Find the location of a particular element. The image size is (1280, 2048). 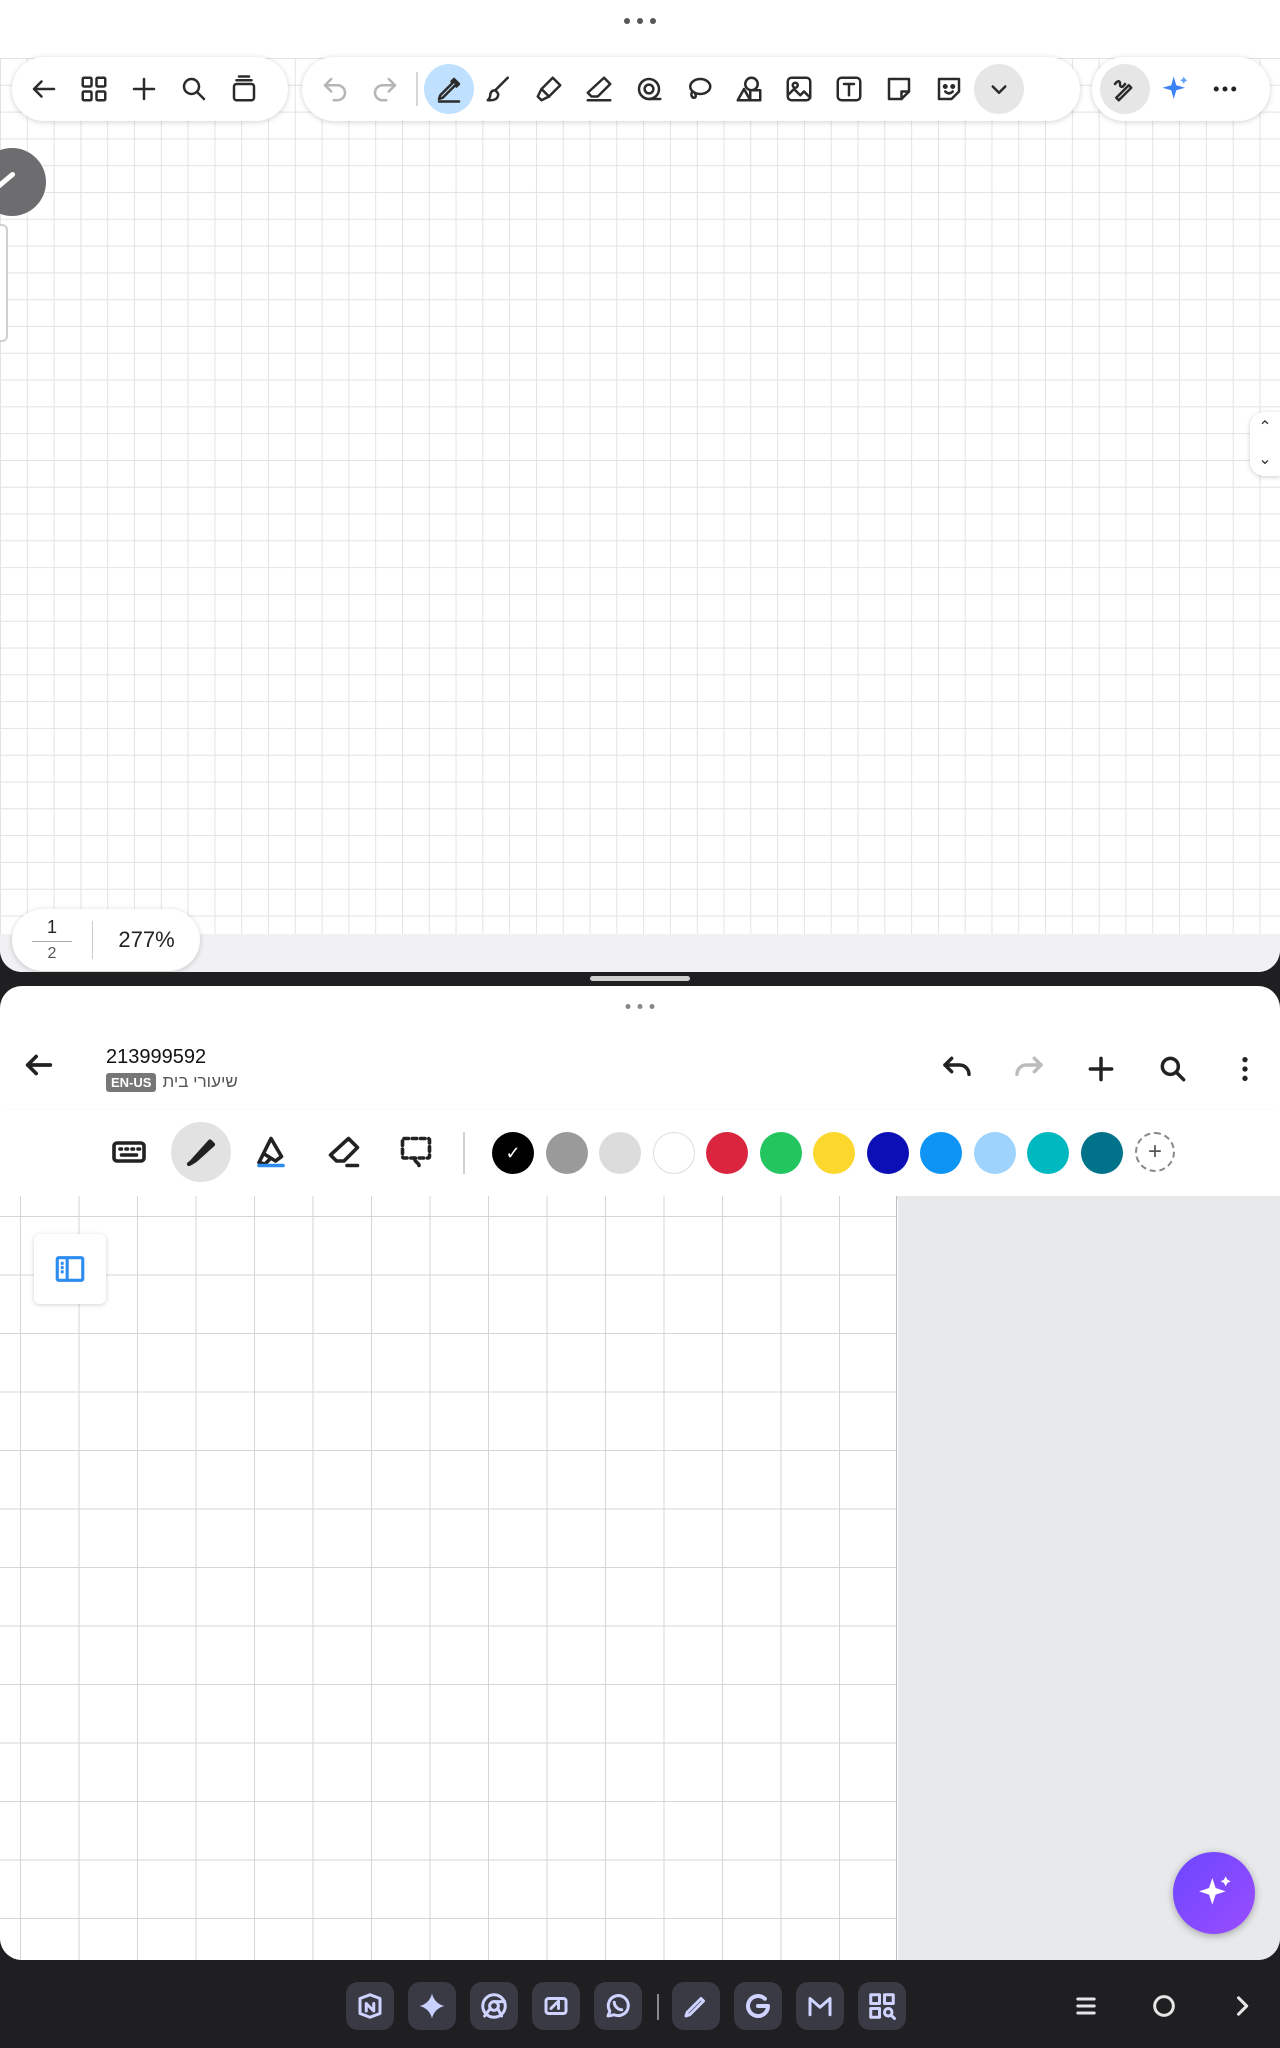

chevron-down-icon: ⌄ is located at coordinates (1264, 460).